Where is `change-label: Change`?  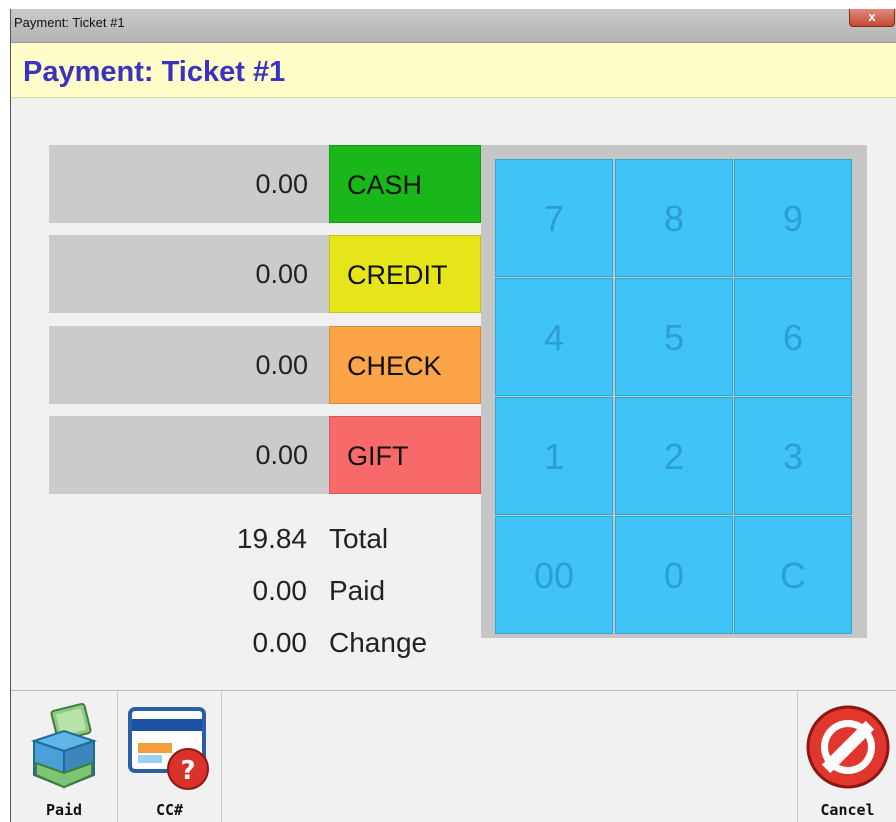
change-label: Change is located at coordinates (378, 642).